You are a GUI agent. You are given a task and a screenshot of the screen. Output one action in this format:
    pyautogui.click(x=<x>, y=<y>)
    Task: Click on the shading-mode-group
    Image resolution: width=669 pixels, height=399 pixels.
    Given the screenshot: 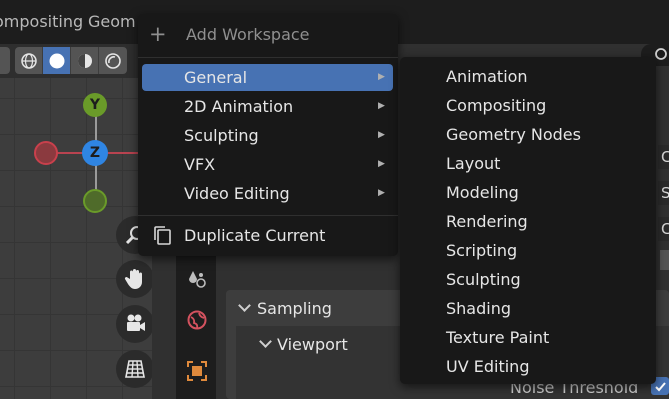 What is the action you would take?
    pyautogui.click(x=71, y=60)
    